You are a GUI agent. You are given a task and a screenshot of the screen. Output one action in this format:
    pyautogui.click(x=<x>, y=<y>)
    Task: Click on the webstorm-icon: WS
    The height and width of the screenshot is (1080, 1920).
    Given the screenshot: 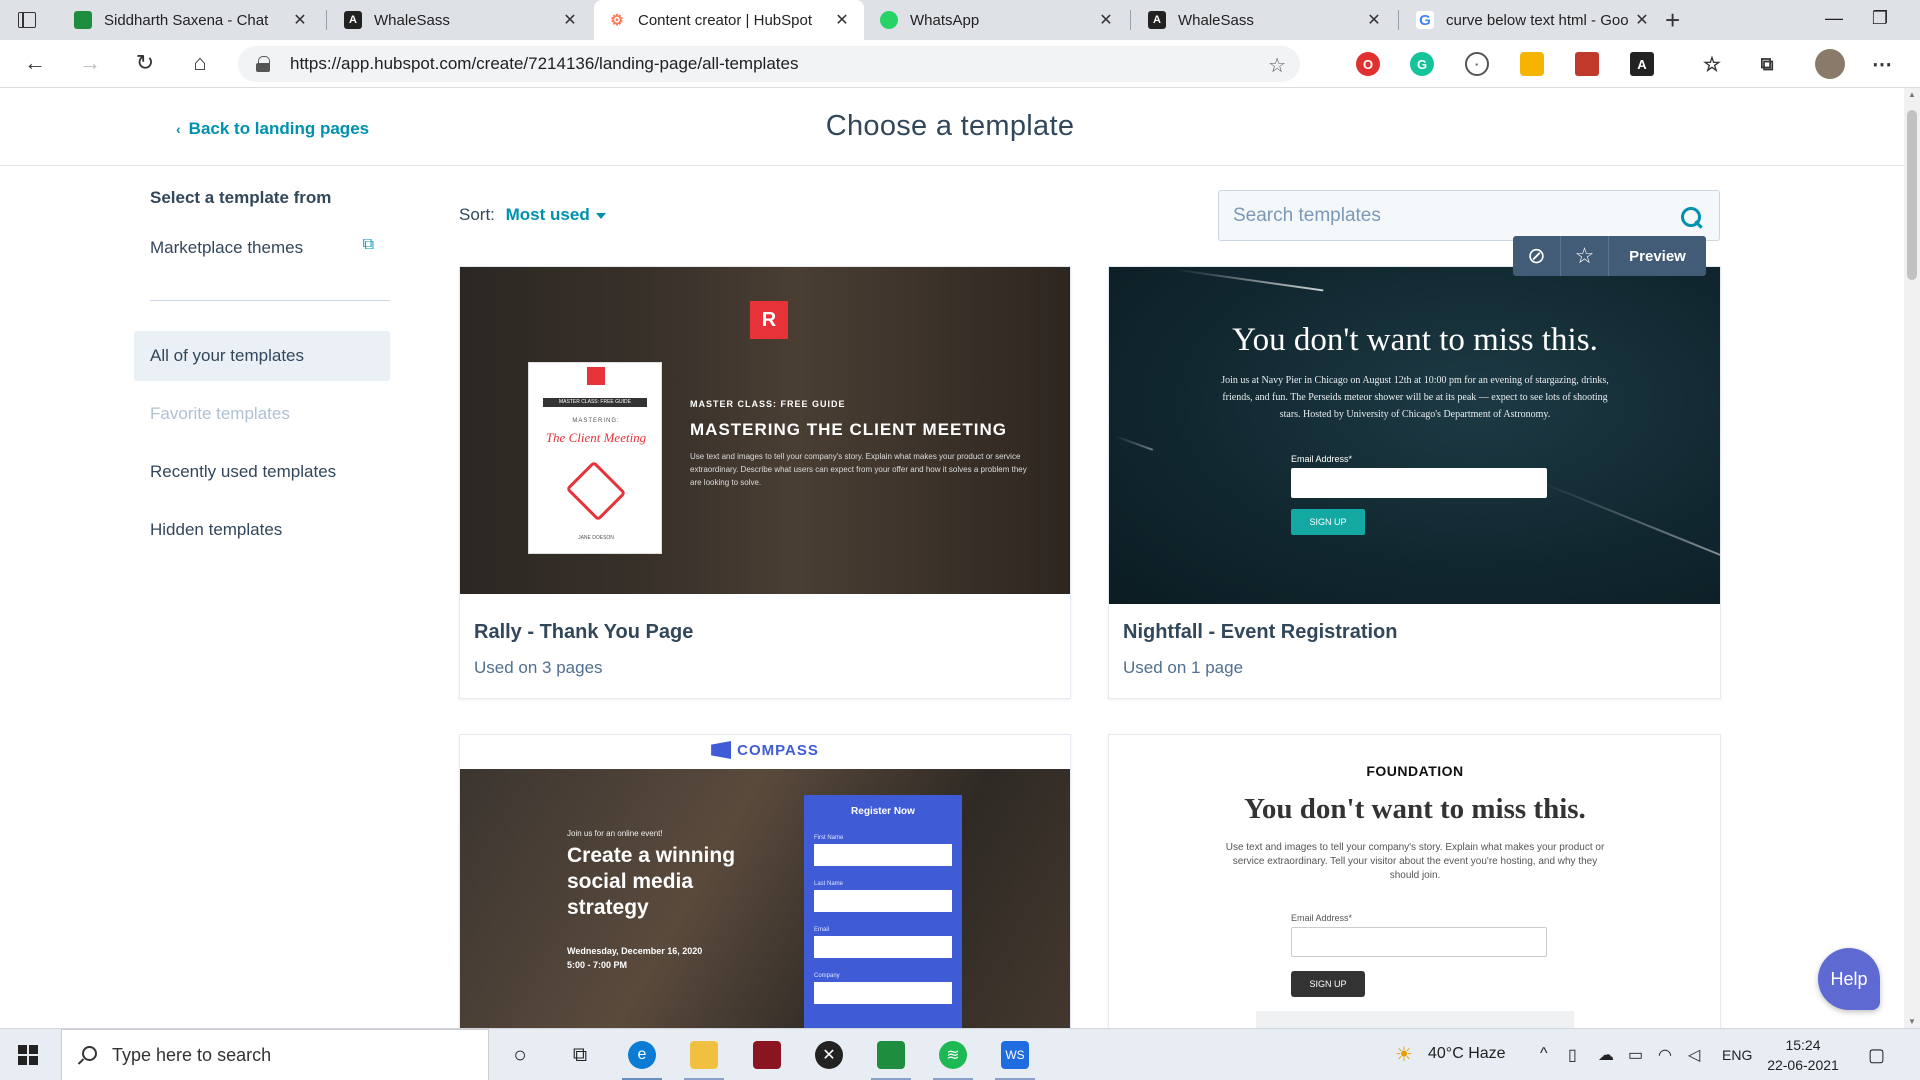 What is the action you would take?
    pyautogui.click(x=1015, y=1055)
    